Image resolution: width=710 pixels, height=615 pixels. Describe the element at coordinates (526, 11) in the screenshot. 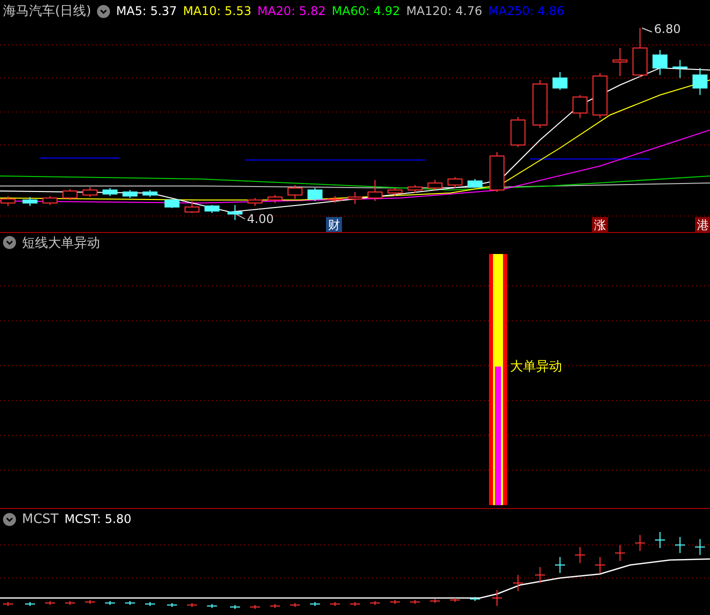

I see `indicator-value: MA250: 4.86` at that location.